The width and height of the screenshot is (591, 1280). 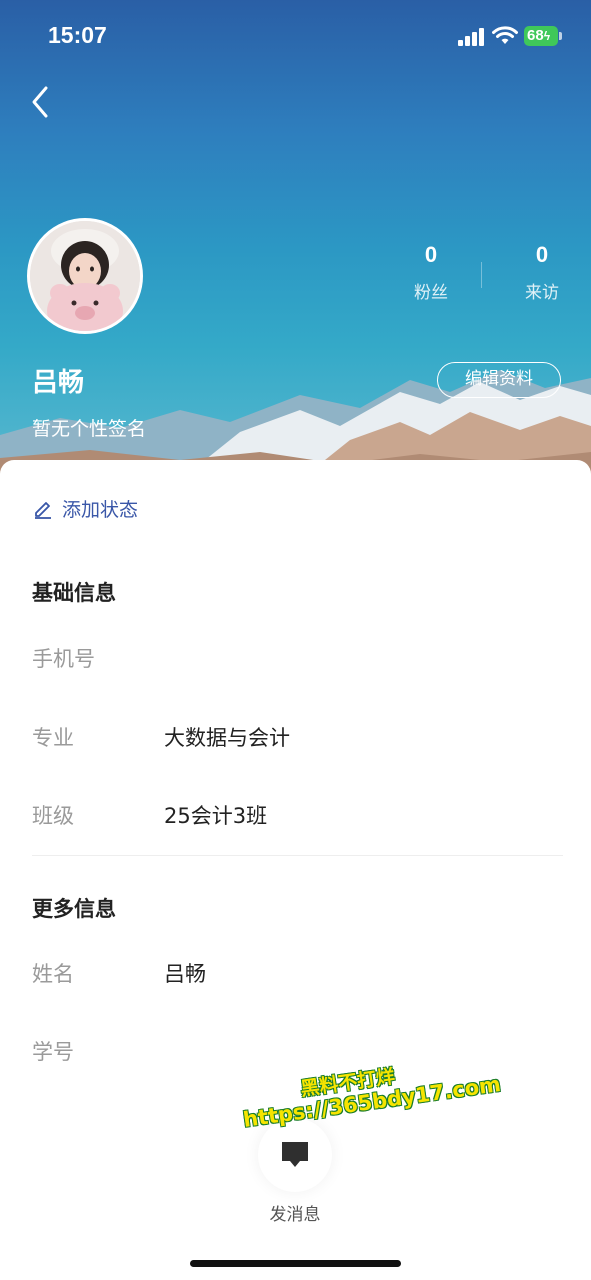 I want to click on status-bar: 15:07 68ϟ, so click(x=295, y=38).